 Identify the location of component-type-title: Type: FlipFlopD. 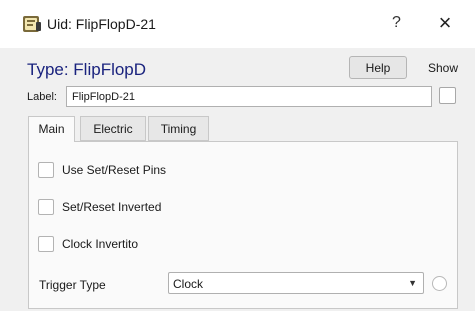
(87, 69).